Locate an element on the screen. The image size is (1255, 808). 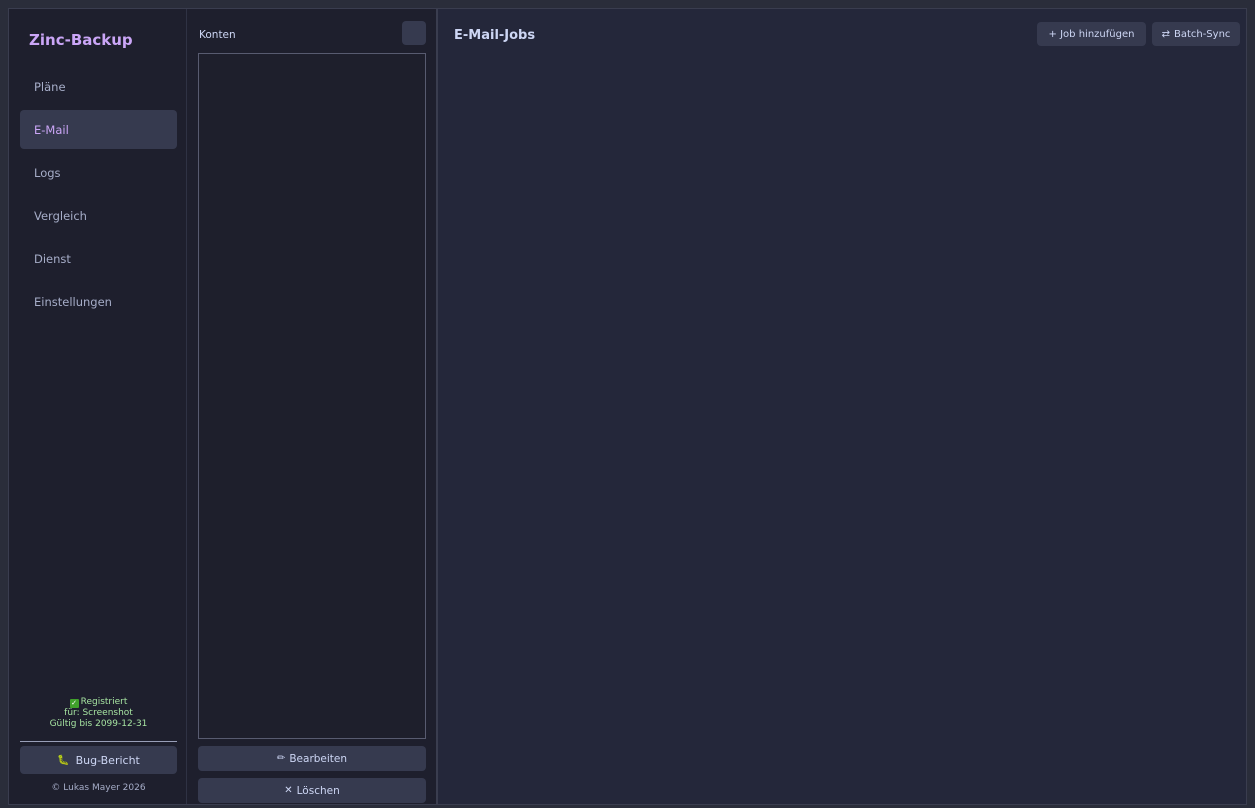
bug-report-button: 🐛 Bug-Bericht is located at coordinates (98, 760).